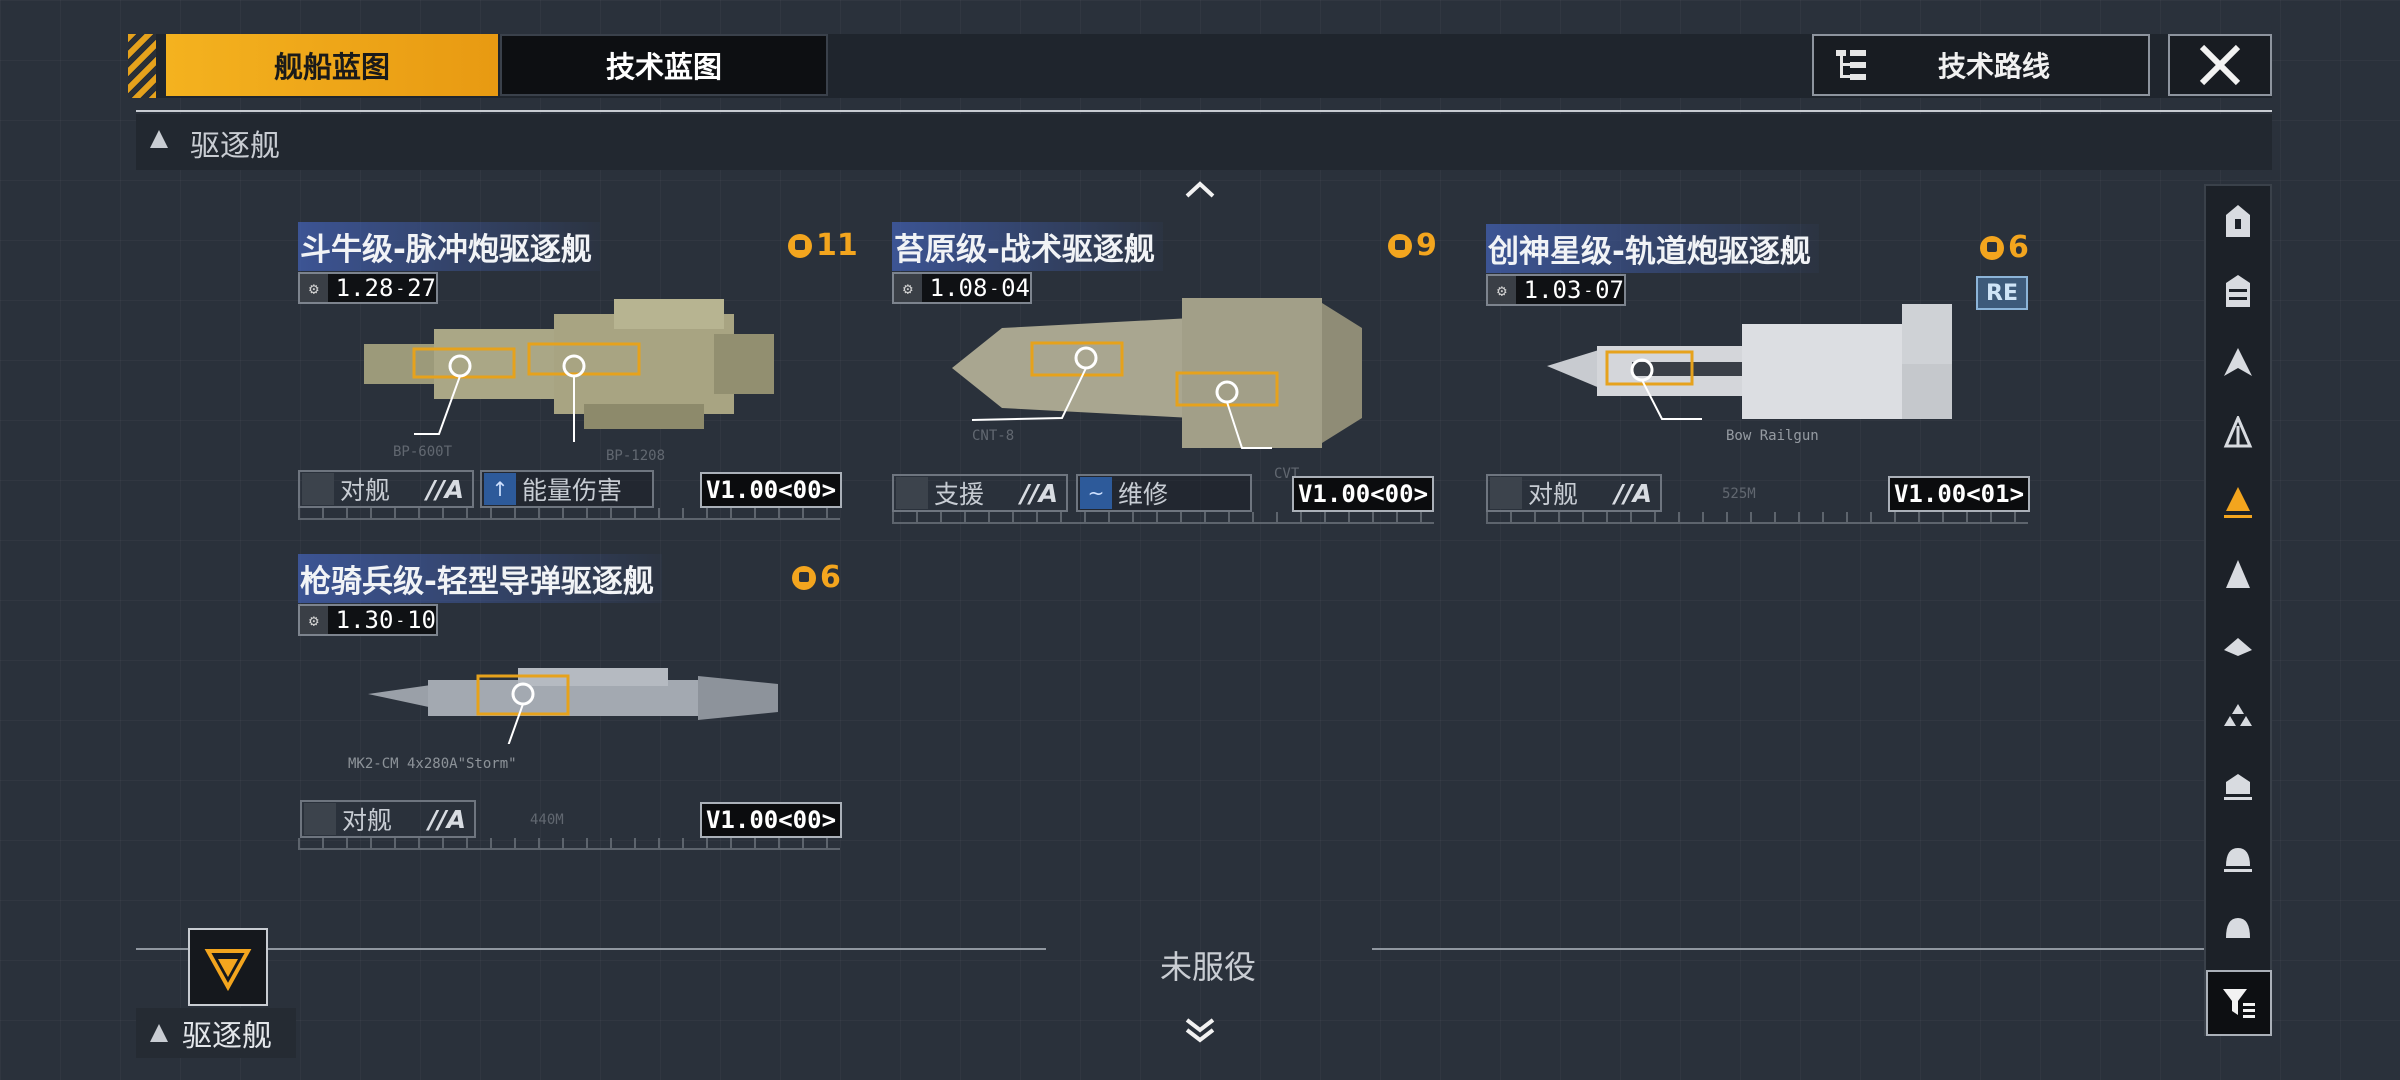 This screenshot has height=1080, width=2400. Describe the element at coordinates (636, 456) in the screenshot. I see `weapon-label: BP-1208` at that location.